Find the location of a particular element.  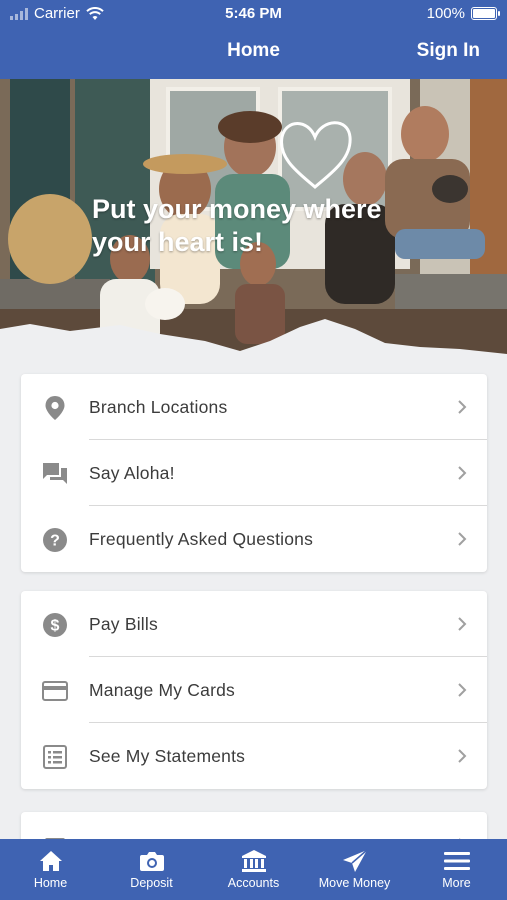

battery-icon is located at coordinates (485, 13).